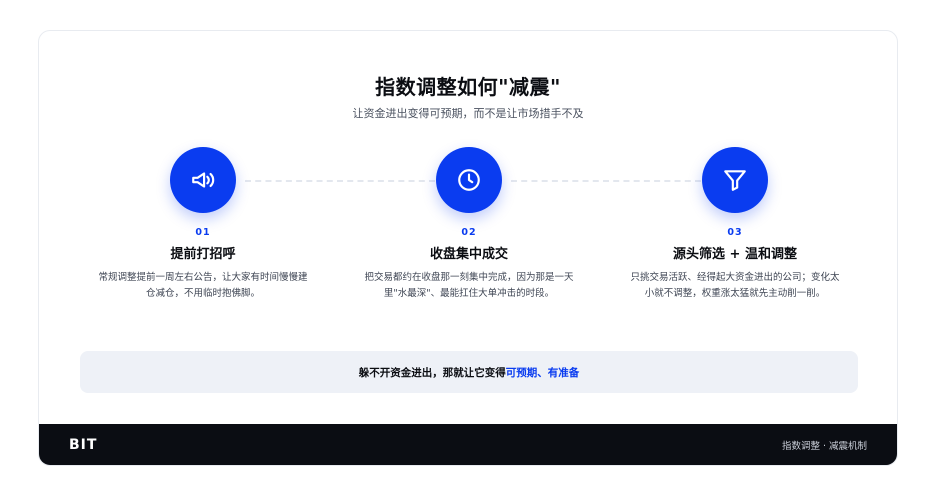  Describe the element at coordinates (824, 446) in the screenshot. I see `footer-note: 指数调整 · 减震机制` at that location.